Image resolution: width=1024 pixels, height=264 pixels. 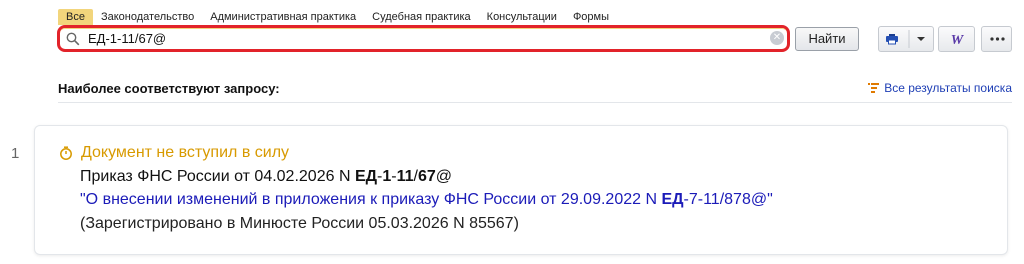 What do you see at coordinates (522, 17) in the screenshot?
I see `tab-consultations: Консультации` at bounding box center [522, 17].